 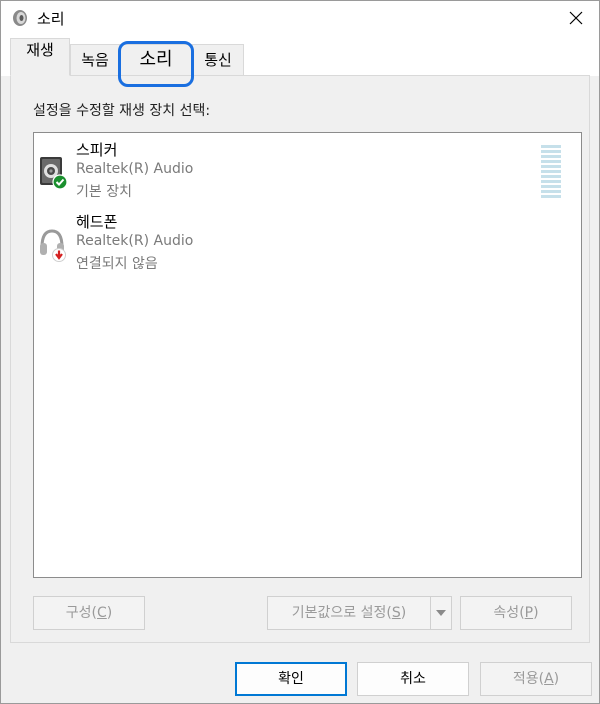 What do you see at coordinates (516, 613) in the screenshot?
I see `properties-button: 속성(P)` at bounding box center [516, 613].